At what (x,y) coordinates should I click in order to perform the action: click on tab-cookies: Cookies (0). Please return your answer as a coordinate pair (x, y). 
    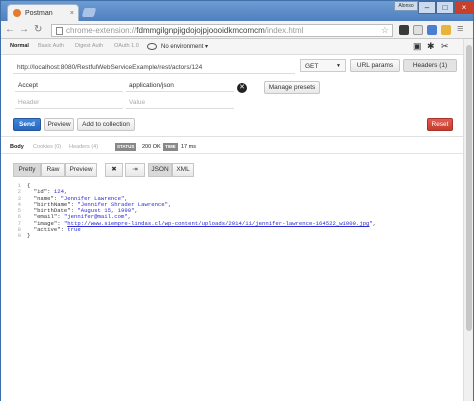
    Looking at the image, I should click on (47, 147).